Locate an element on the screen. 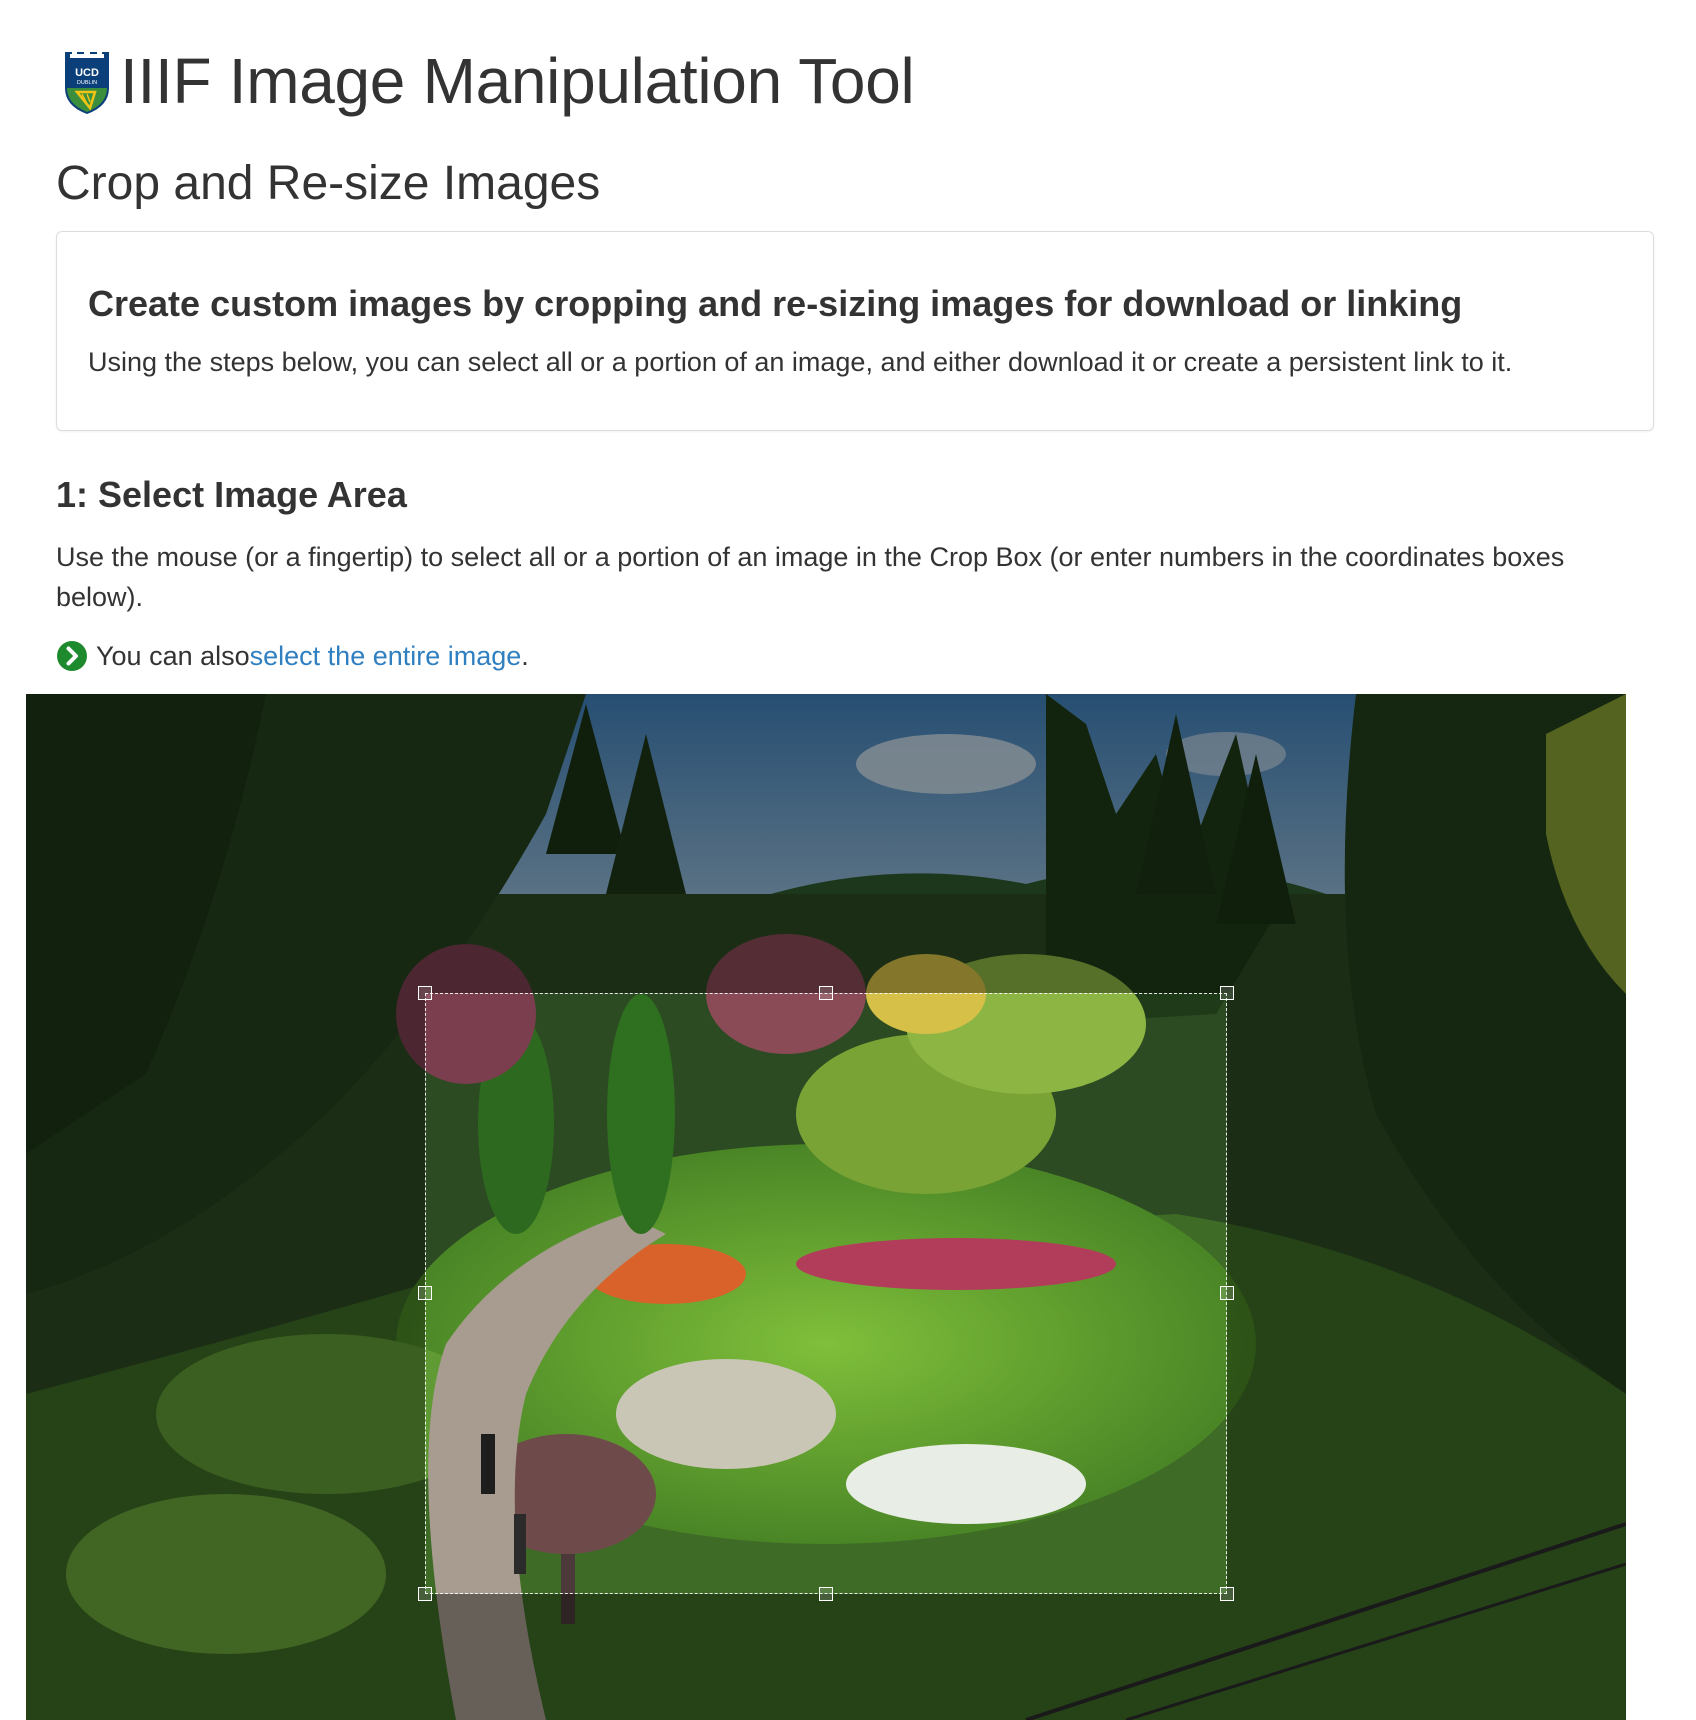 The image size is (1696, 1720). app-header: UCD DUBLIN IIIF Image Manipulation Tool is located at coordinates (488, 81).